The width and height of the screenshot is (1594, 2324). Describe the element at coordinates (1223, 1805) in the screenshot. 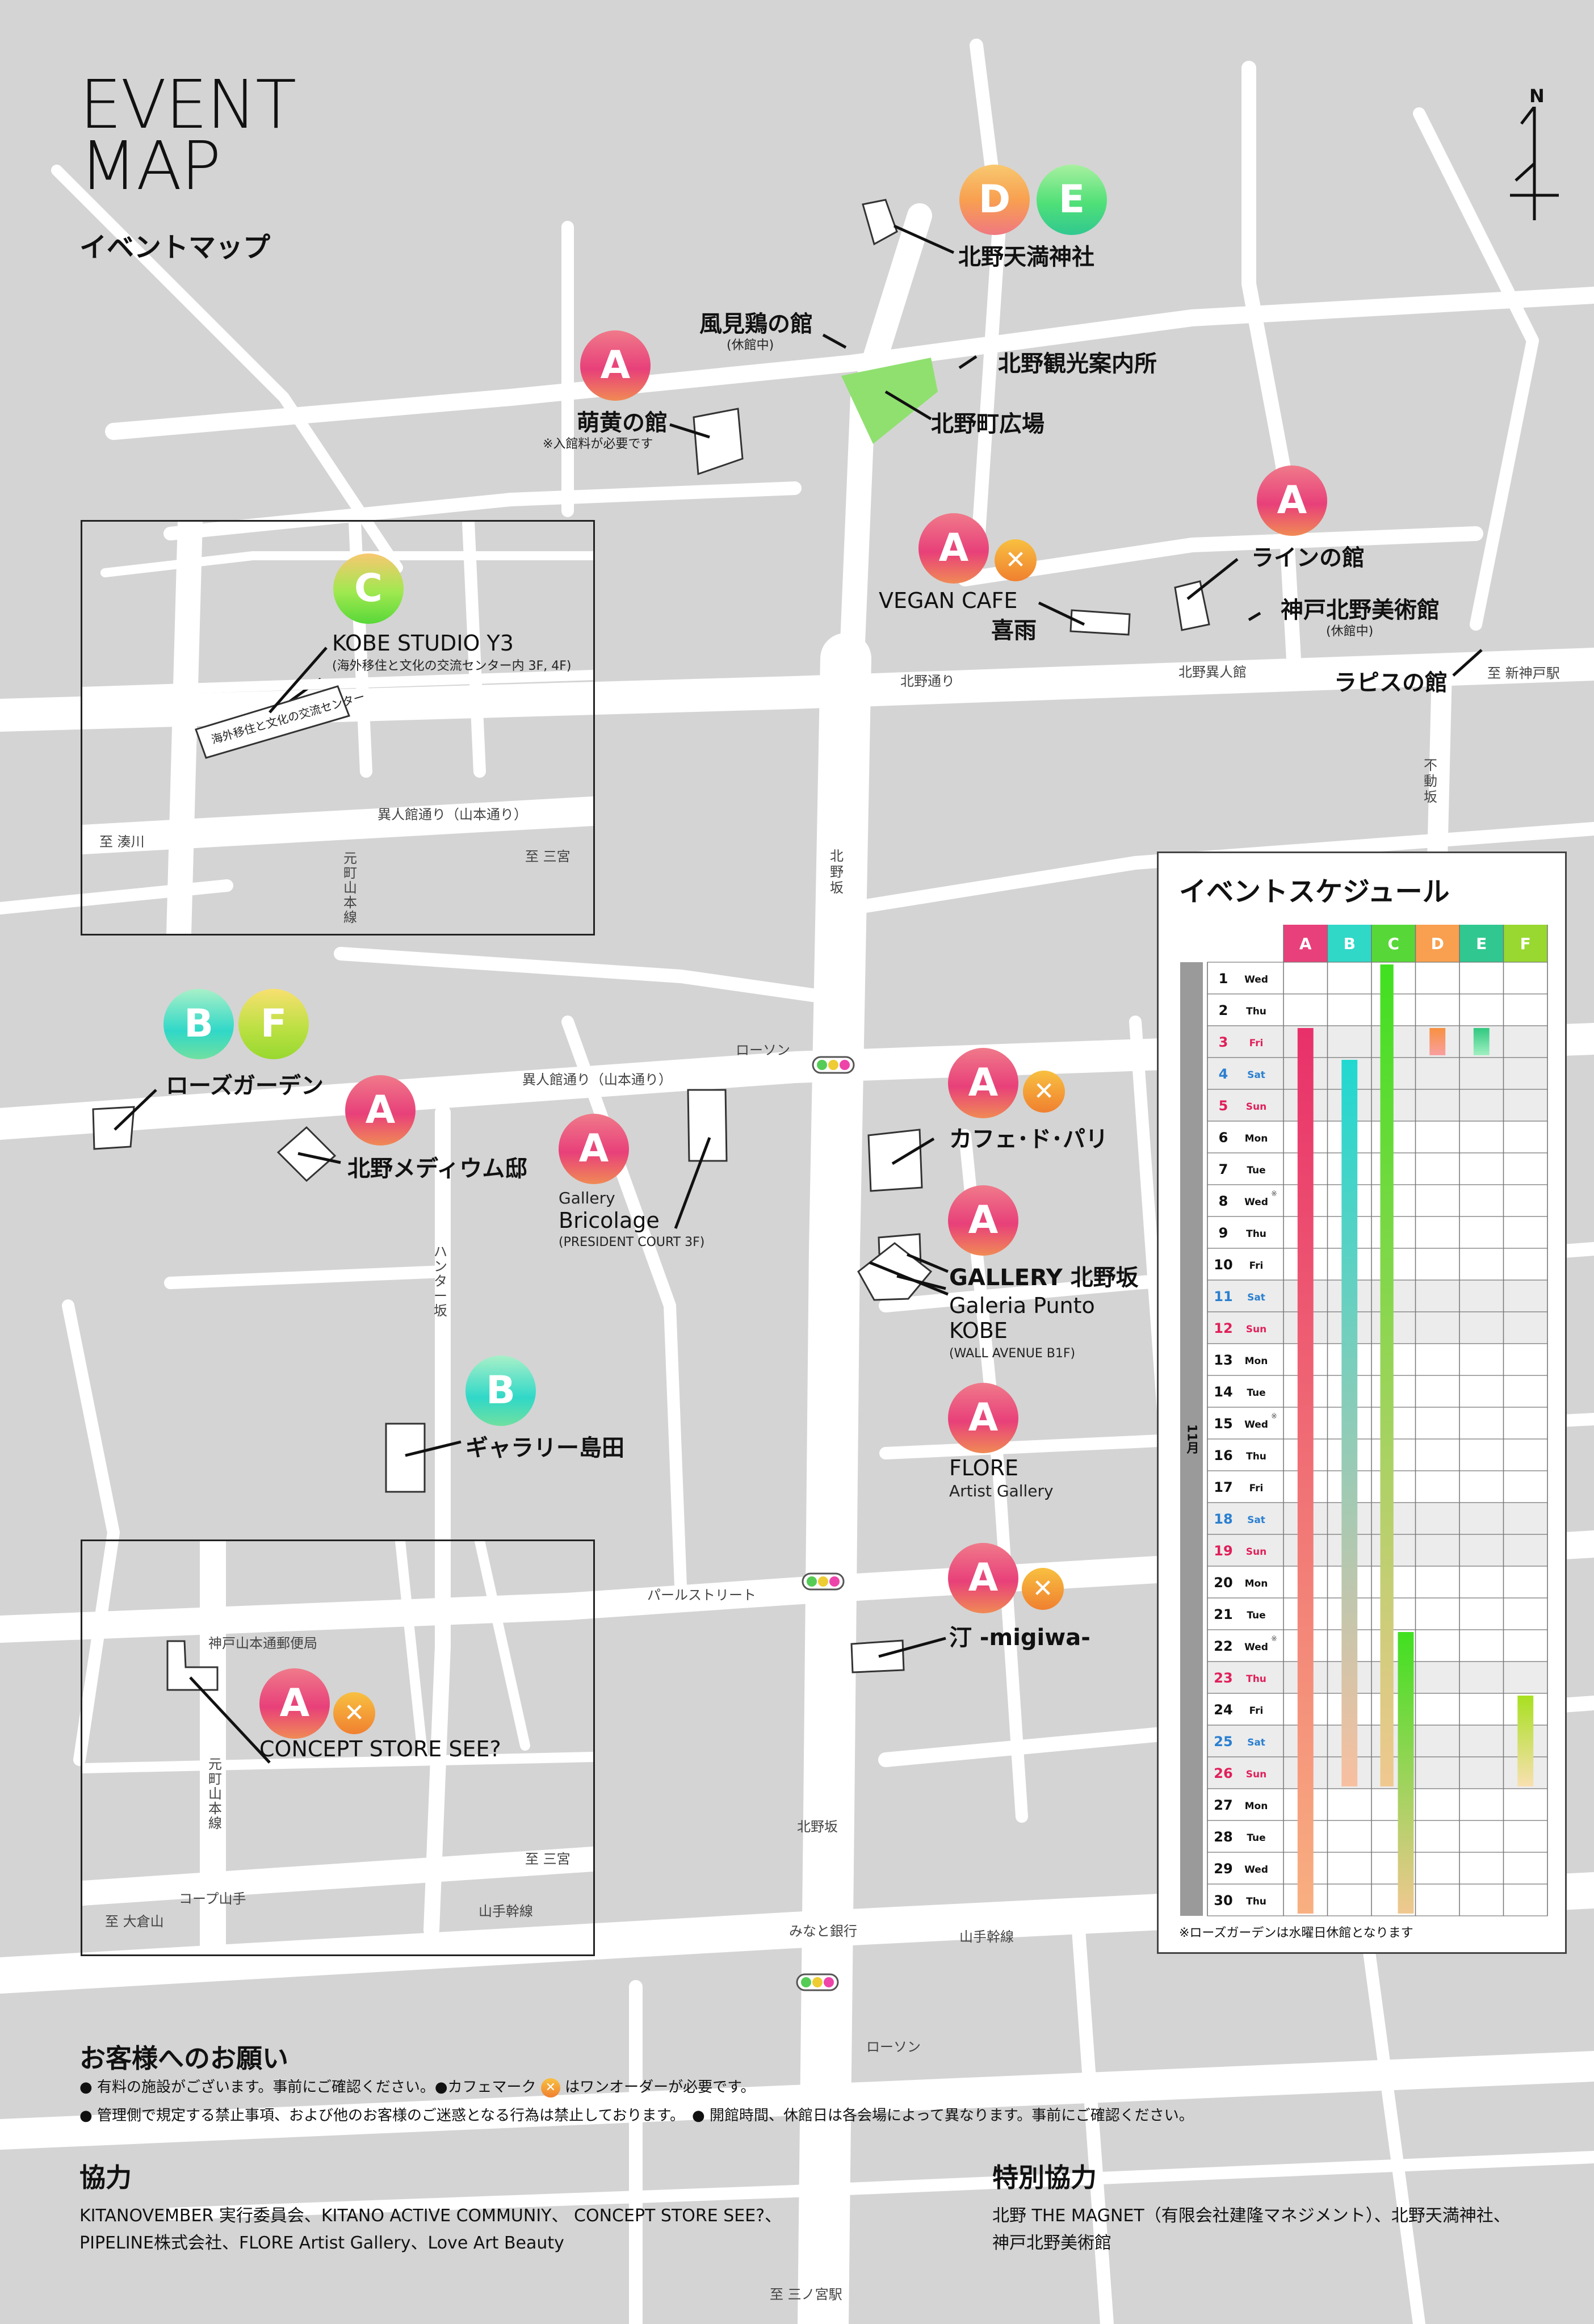

I see `day-number: 27` at that location.